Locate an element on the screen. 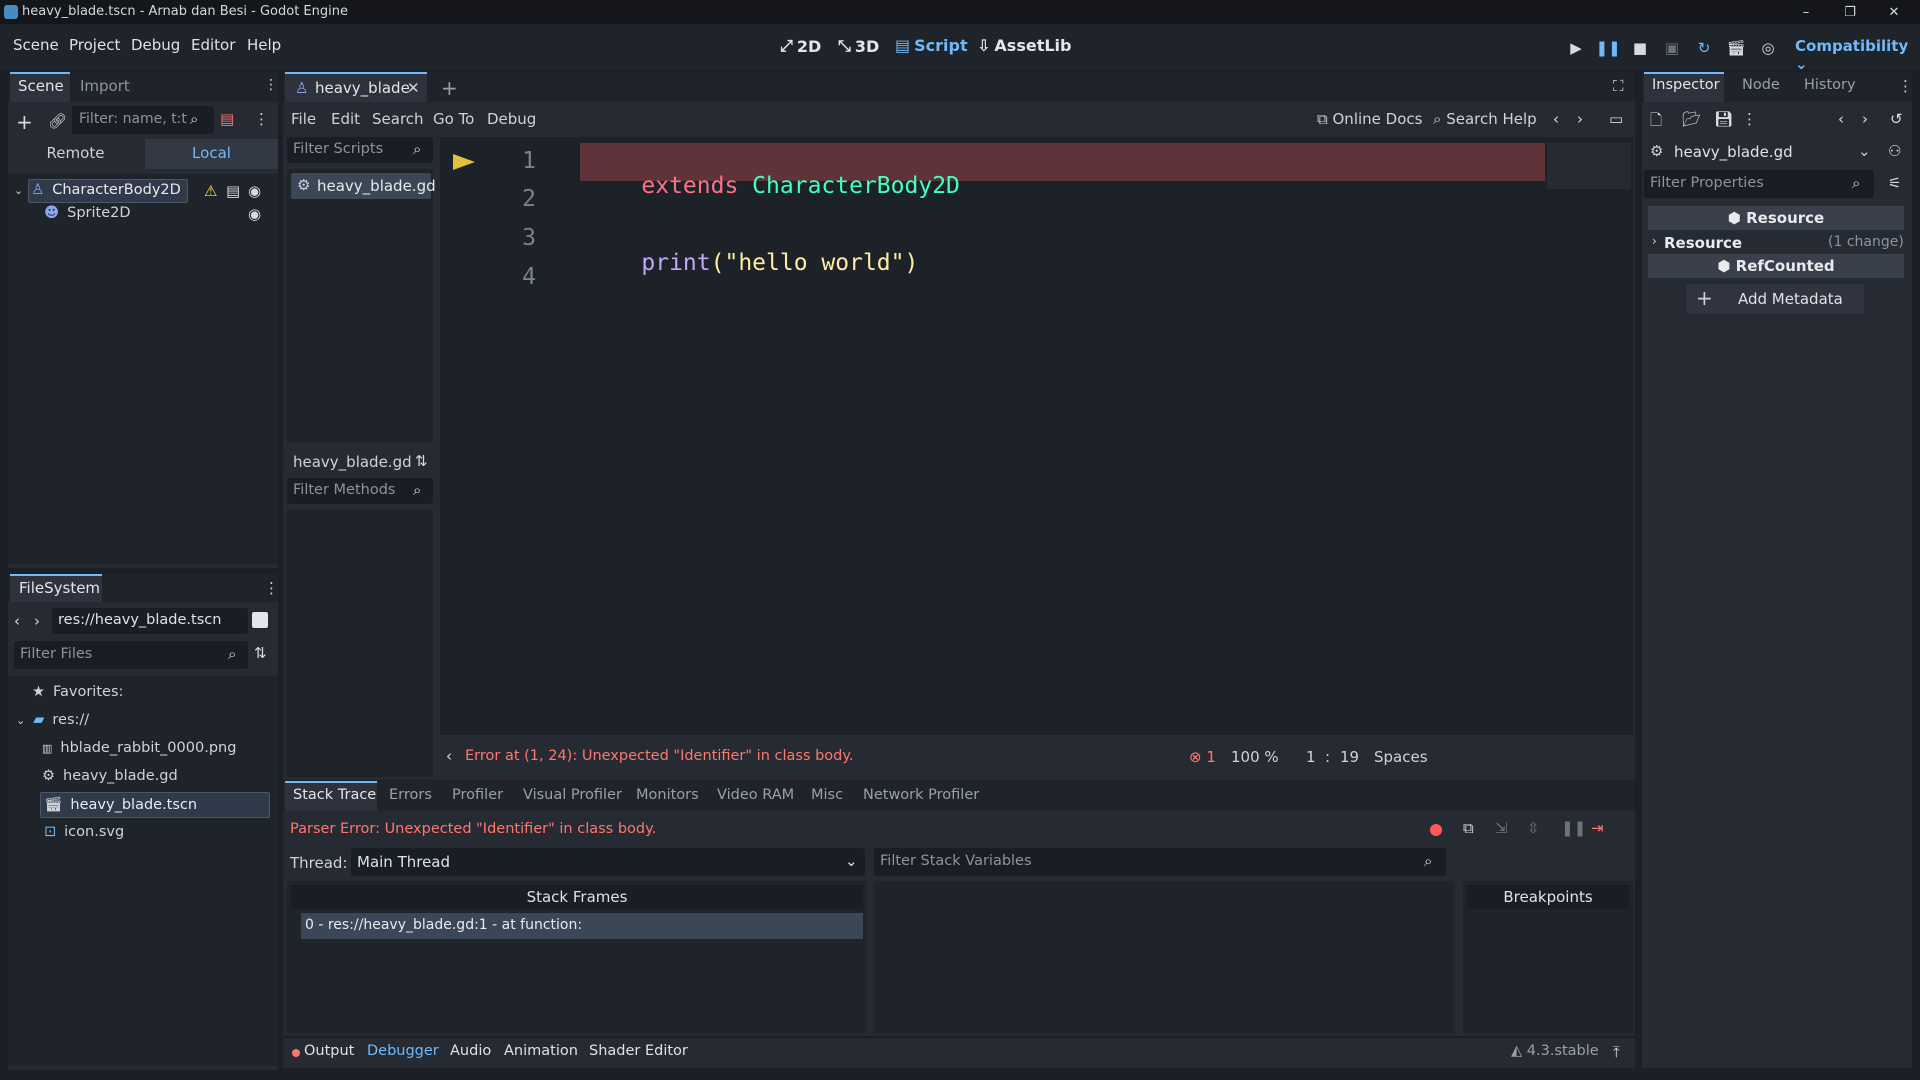  add-metadata-button: + Add Metadata is located at coordinates (1775, 299).